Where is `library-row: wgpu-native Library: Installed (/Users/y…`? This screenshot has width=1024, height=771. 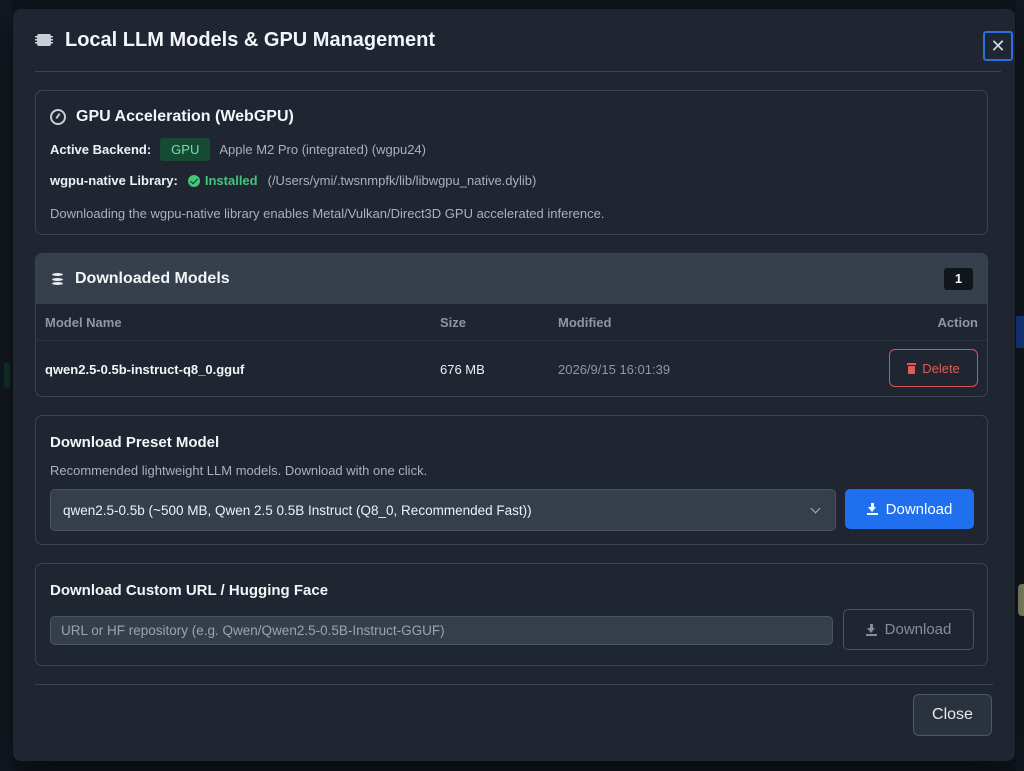
library-row: wgpu-native Library: Installed (/Users/y… is located at coordinates (293, 180).